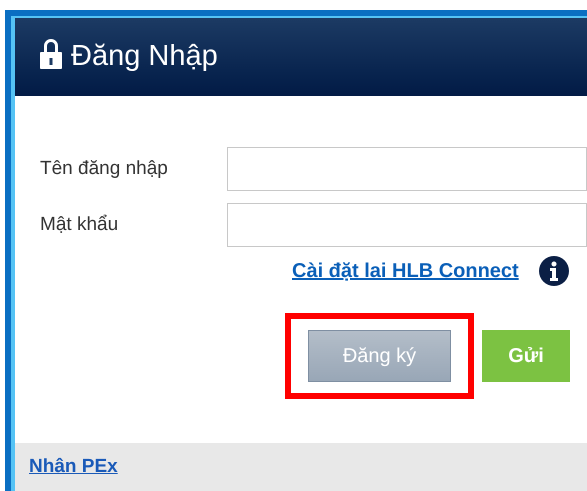  I want to click on footer-link: Nhân PEx, so click(73, 467).